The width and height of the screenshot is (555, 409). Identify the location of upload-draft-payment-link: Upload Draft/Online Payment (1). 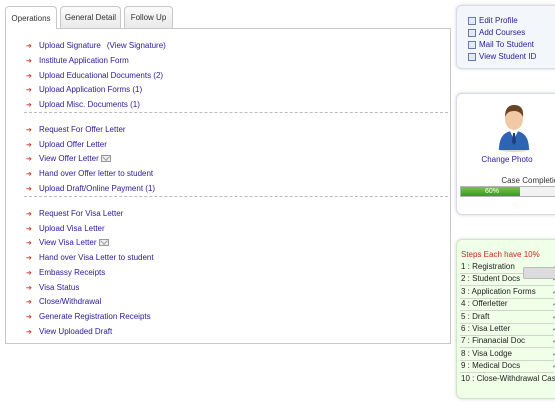
(97, 189).